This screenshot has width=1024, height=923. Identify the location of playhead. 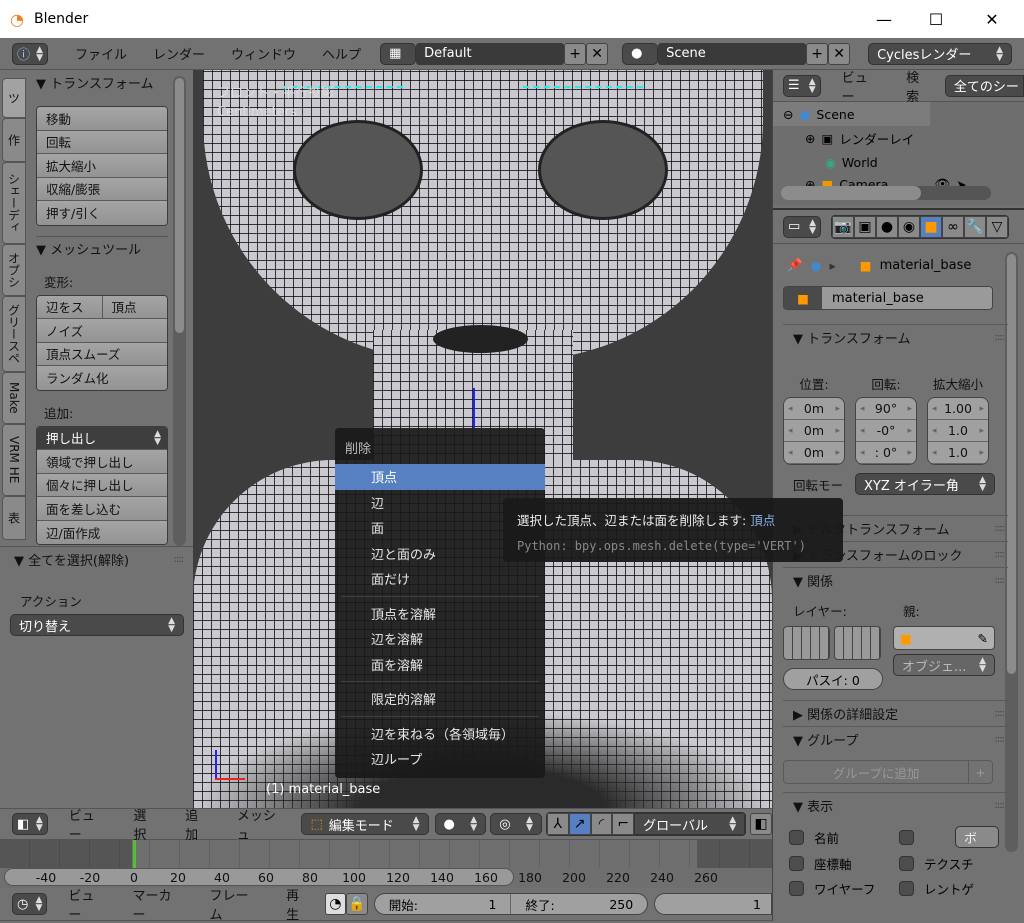
(134, 854).